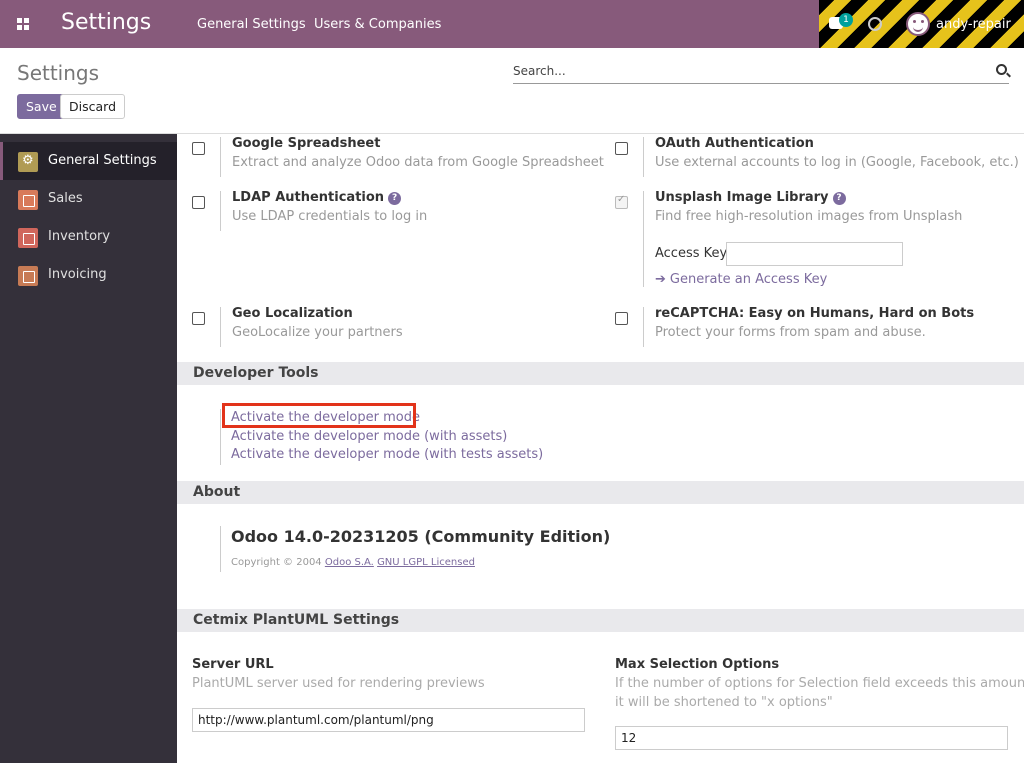  I want to click on section-header-developer-tools: Developer Tools, so click(600, 373).